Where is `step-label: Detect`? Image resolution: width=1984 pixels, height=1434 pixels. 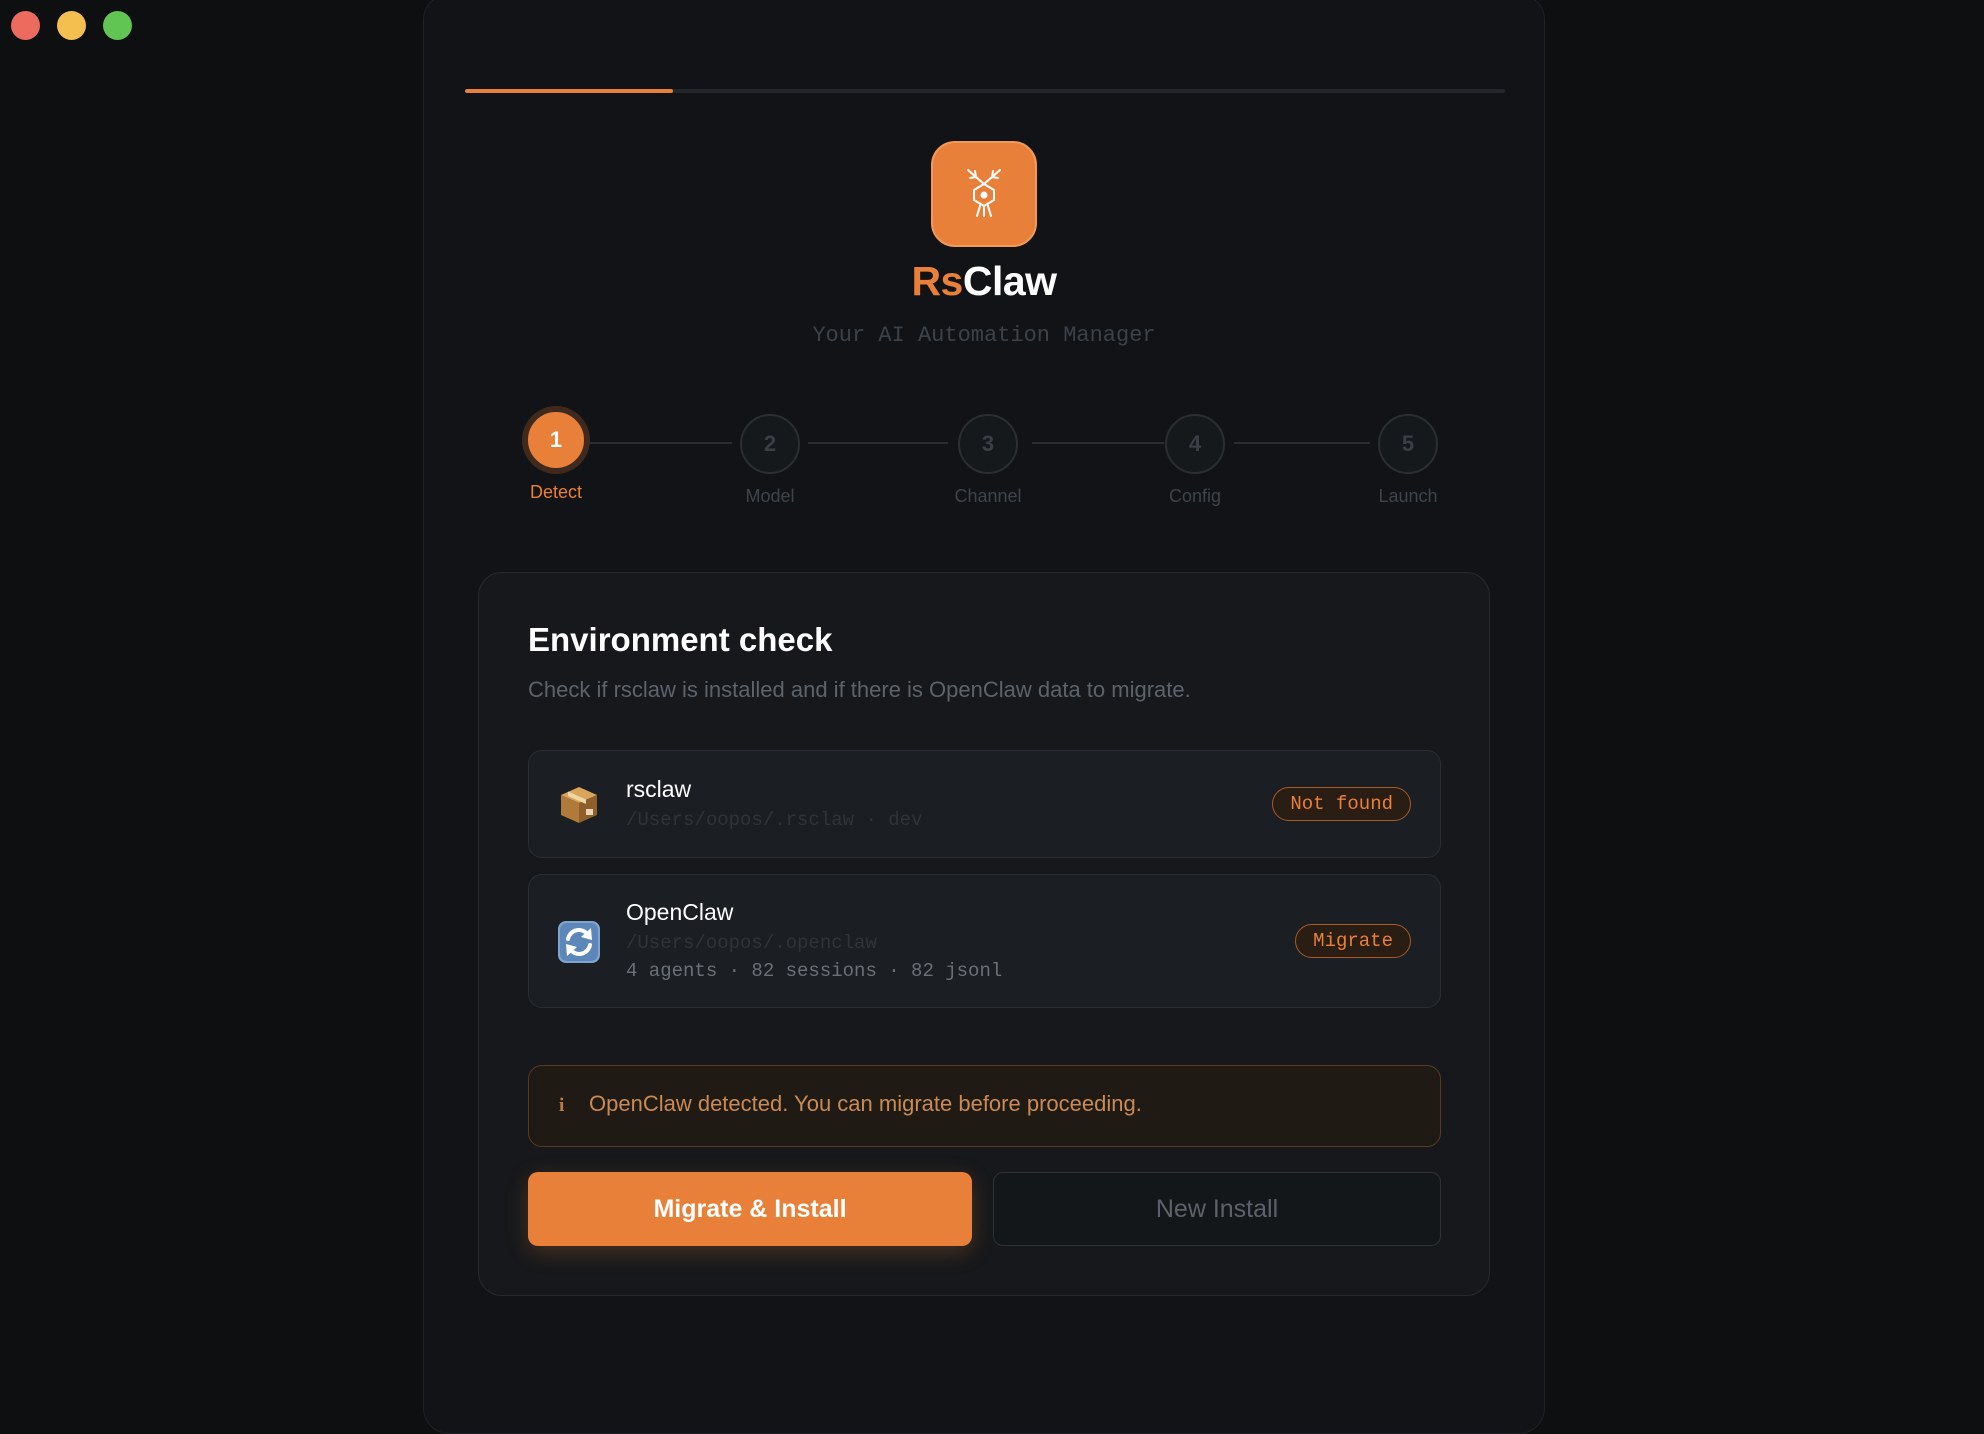
step-label: Detect is located at coordinates (556, 492).